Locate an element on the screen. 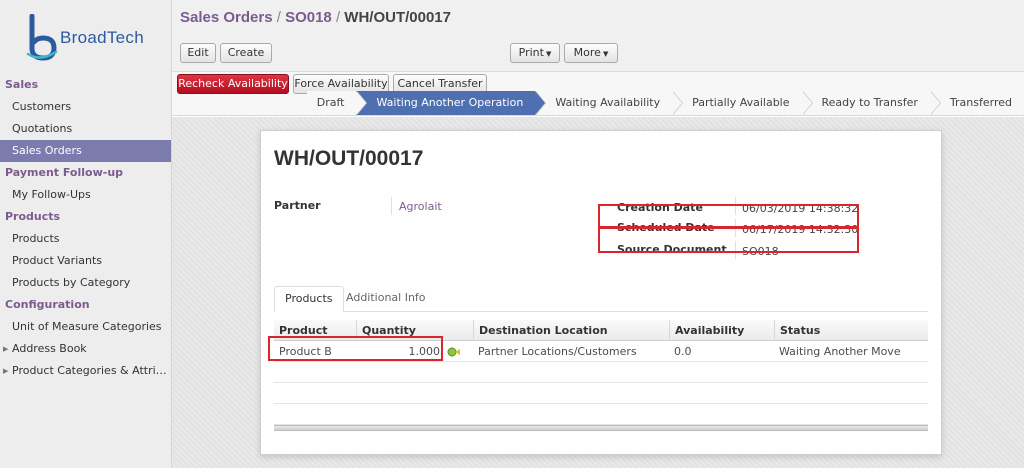 This screenshot has height=468, width=1024. stage-label: Waiting Another Operation is located at coordinates (450, 102).